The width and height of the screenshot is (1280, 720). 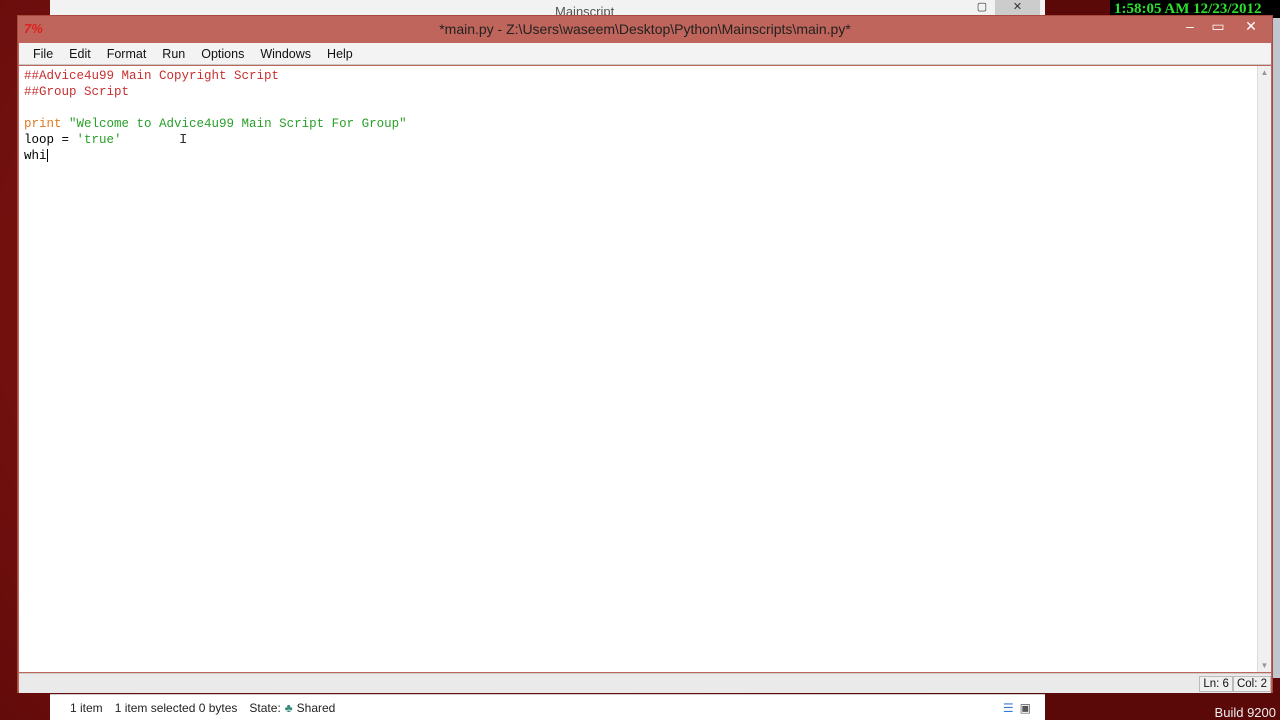 What do you see at coordinates (176, 707) in the screenshot?
I see `selection-info: 1 item selected 0 bytes` at bounding box center [176, 707].